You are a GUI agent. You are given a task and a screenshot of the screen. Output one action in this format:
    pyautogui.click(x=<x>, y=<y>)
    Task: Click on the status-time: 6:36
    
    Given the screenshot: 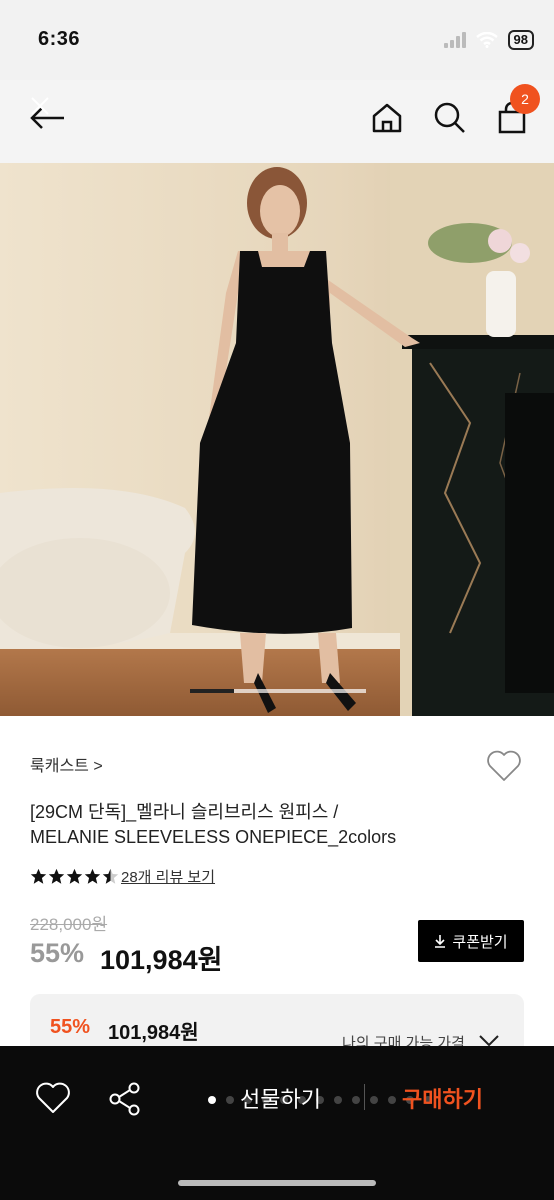 What is the action you would take?
    pyautogui.click(x=59, y=39)
    